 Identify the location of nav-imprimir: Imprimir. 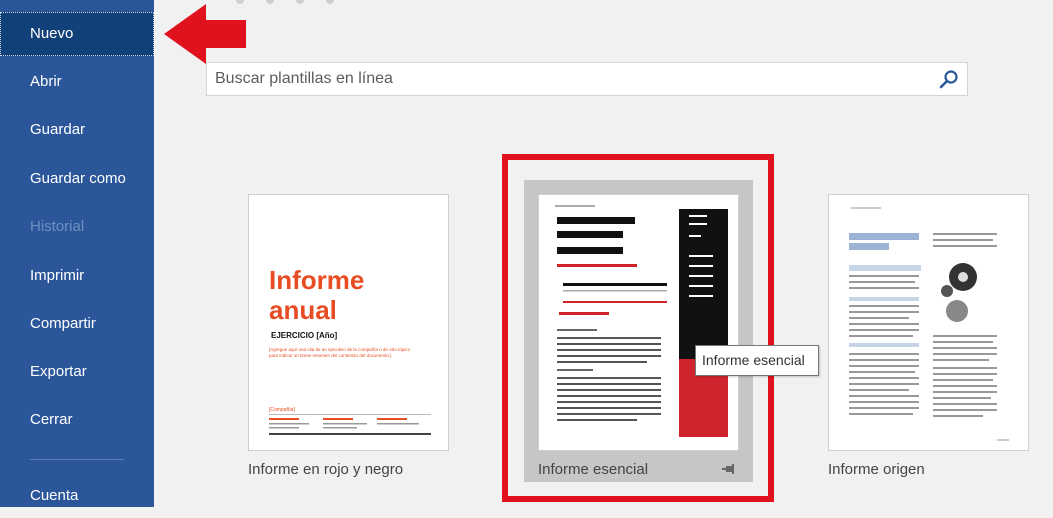
(77, 276).